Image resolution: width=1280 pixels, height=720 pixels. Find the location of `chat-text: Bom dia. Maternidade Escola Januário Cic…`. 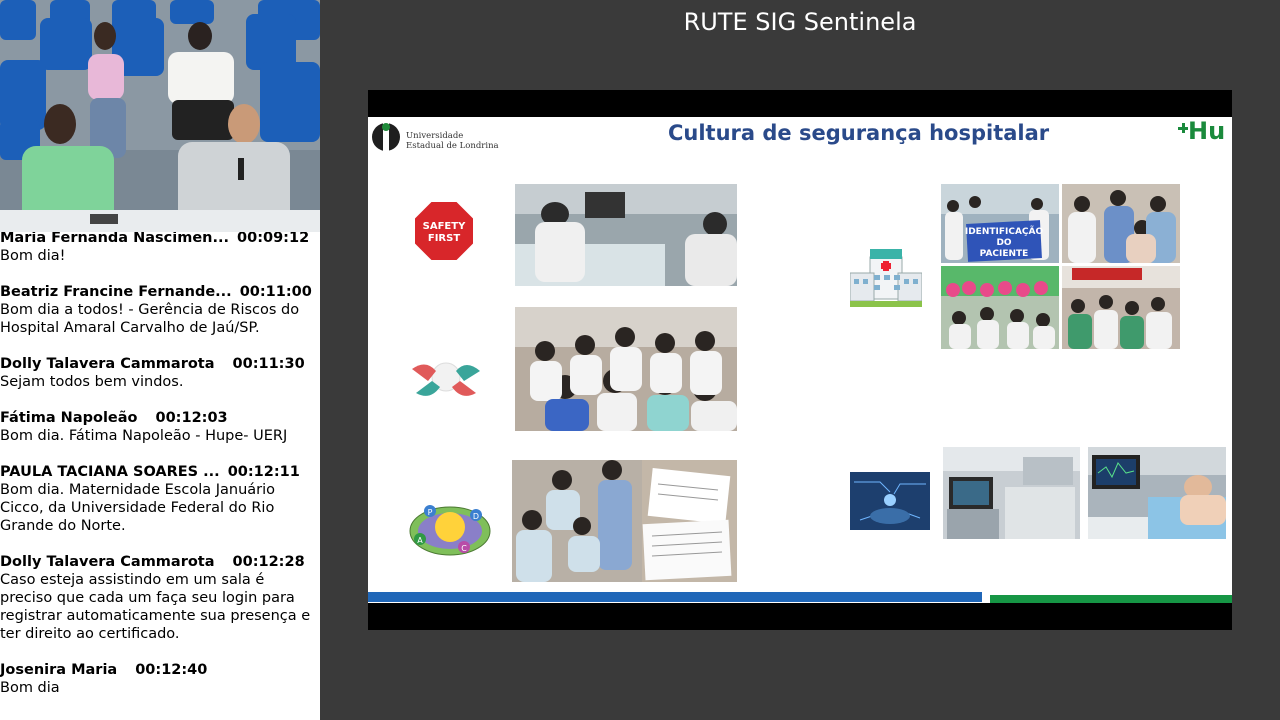

chat-text: Bom dia. Maternidade Escola Januário Cic… is located at coordinates (138, 508).